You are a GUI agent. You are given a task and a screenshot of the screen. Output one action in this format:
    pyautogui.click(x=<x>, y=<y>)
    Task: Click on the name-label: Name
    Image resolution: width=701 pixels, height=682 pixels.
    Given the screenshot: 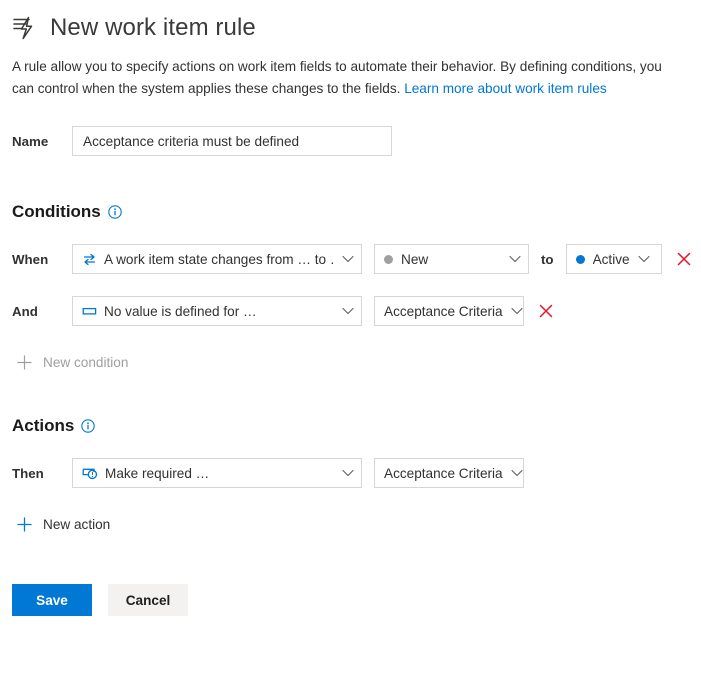 What is the action you would take?
    pyautogui.click(x=30, y=141)
    